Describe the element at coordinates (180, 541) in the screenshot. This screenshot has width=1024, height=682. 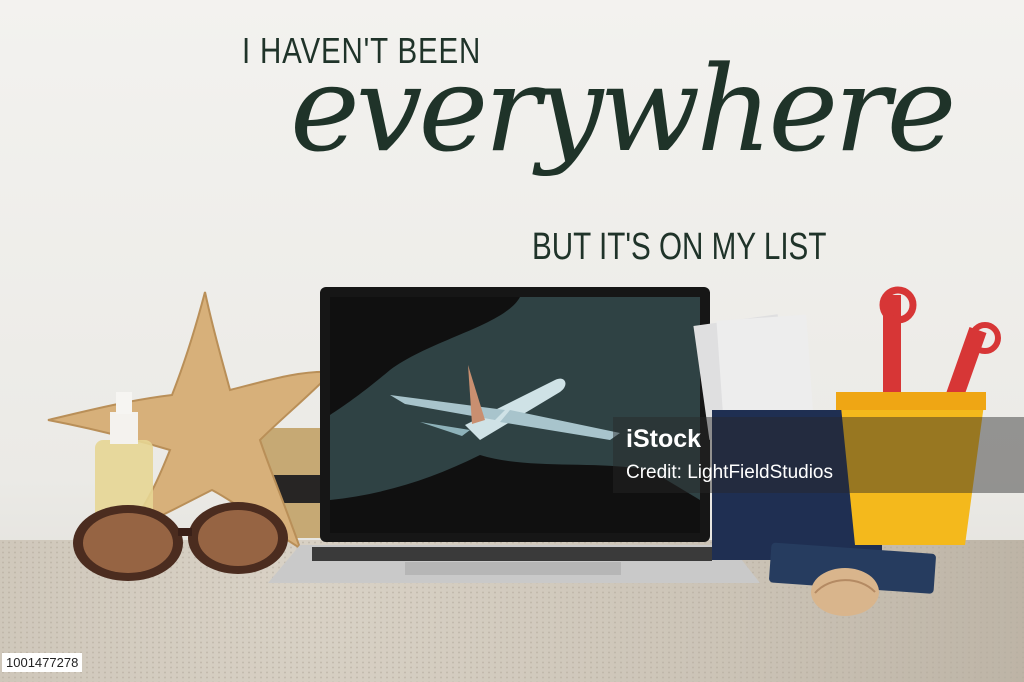
I see `sunglasses` at that location.